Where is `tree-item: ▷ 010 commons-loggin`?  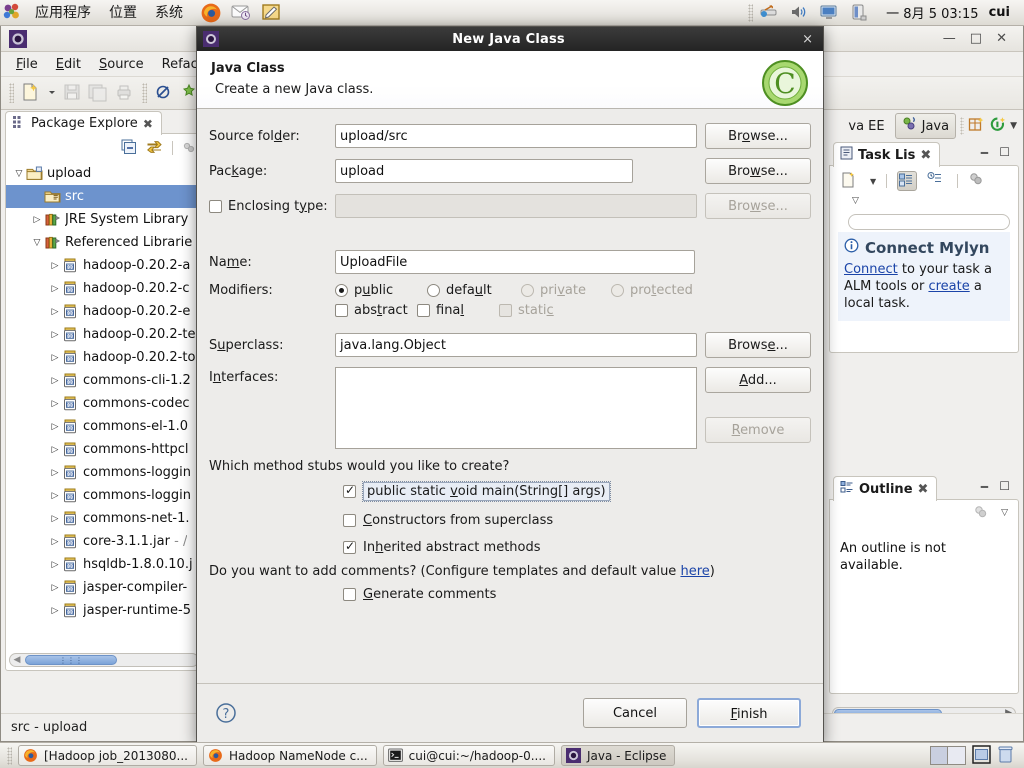
tree-item: ▷ 010 commons-loggin is located at coordinates (104, 495).